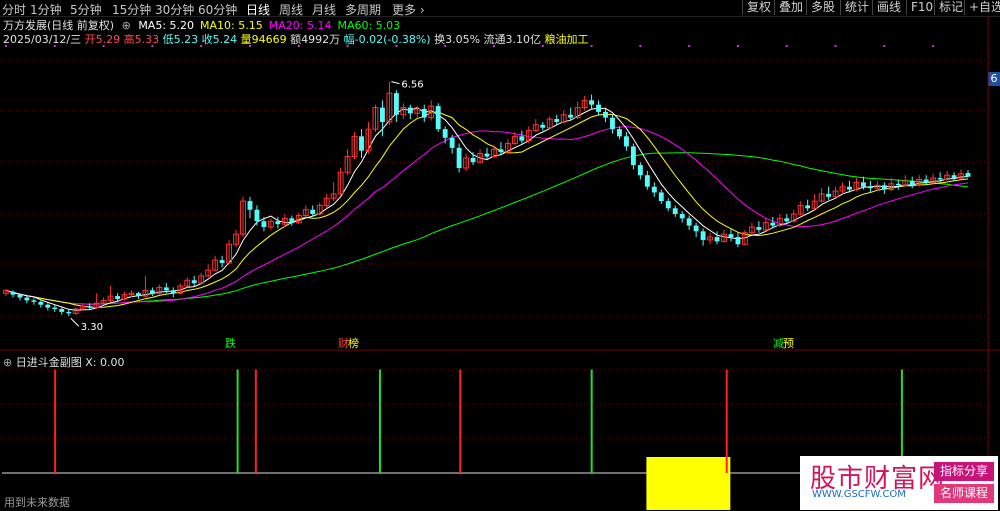  I want to click on watermark-tag-share: 指标分享, so click(964, 471).